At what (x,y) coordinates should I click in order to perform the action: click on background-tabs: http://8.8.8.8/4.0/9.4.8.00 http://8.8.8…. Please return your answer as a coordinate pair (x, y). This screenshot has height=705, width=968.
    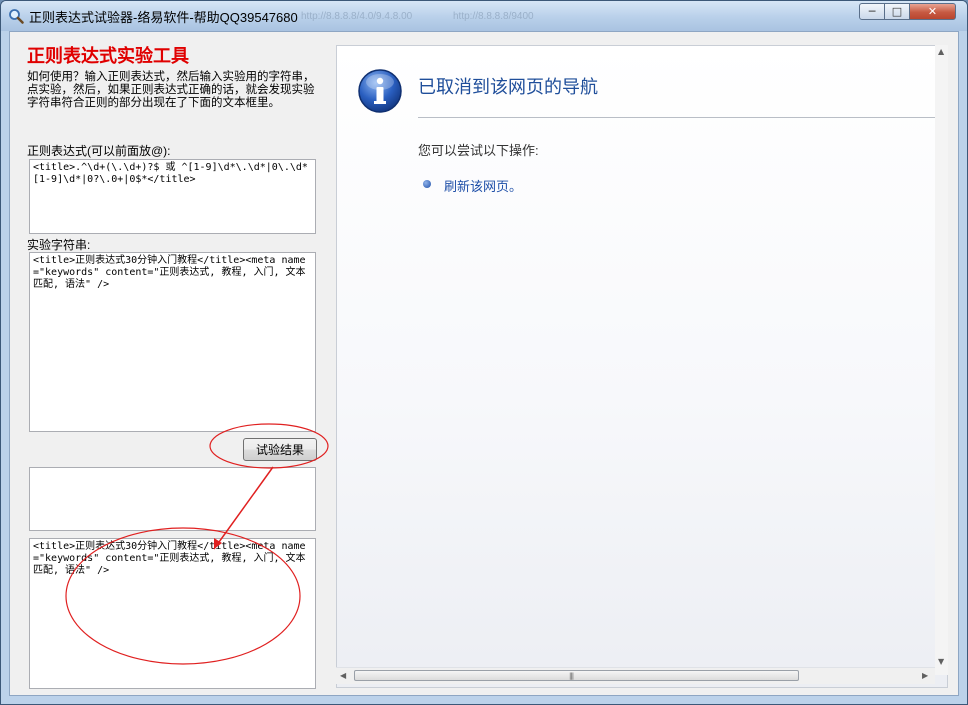
    Looking at the image, I should click on (436, 16).